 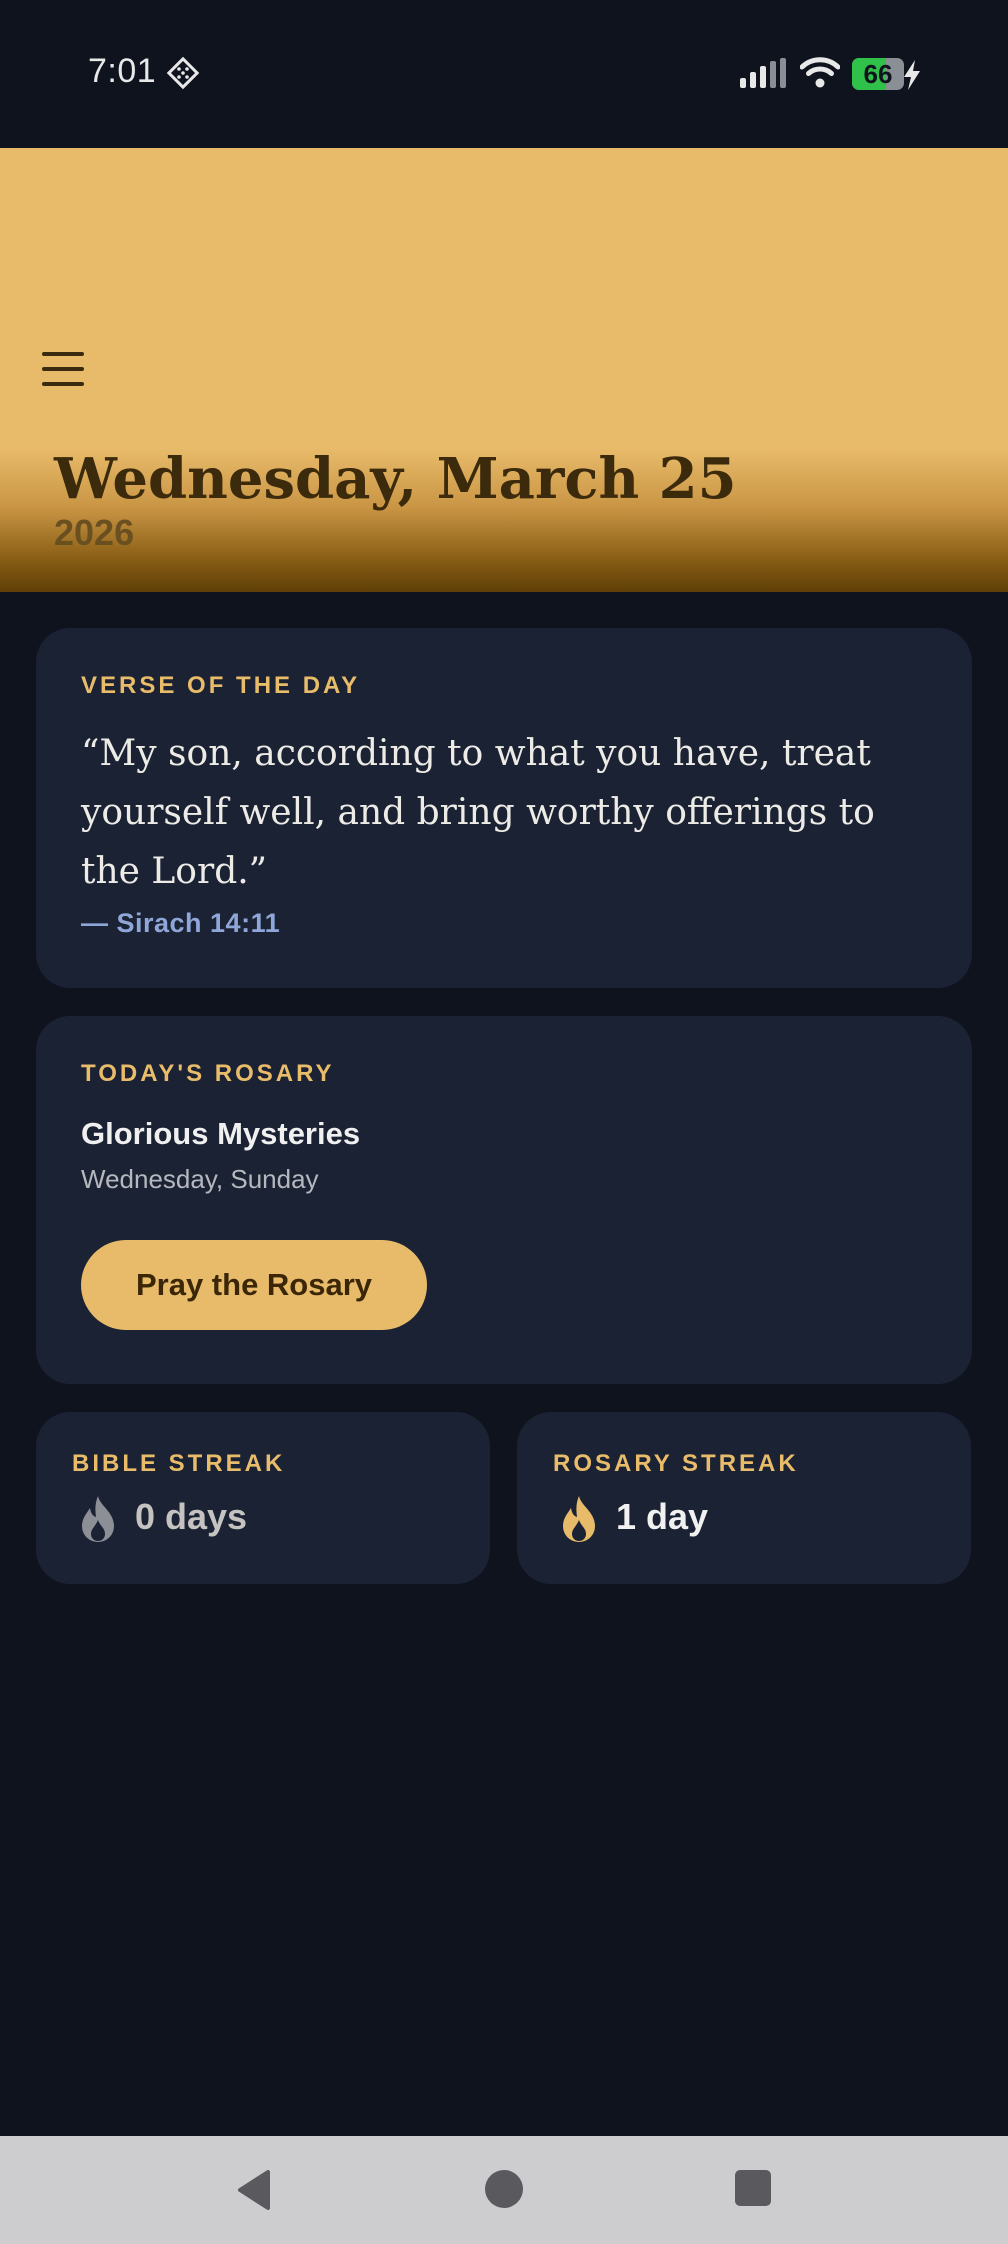 I want to click on recents-icon, so click(x=753, y=2188).